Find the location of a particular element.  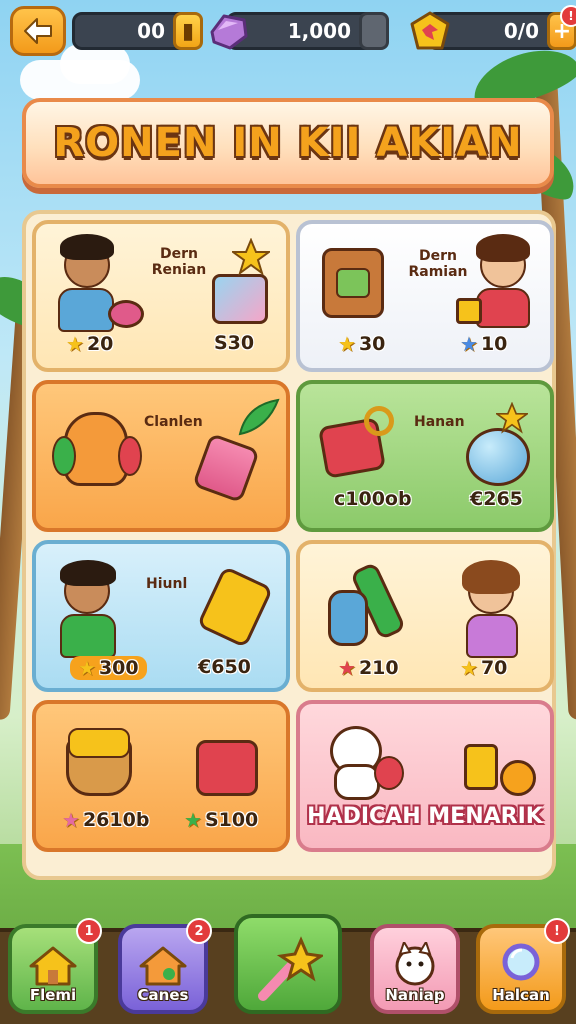

coin-icon: ▮ is located at coordinates (188, 31).